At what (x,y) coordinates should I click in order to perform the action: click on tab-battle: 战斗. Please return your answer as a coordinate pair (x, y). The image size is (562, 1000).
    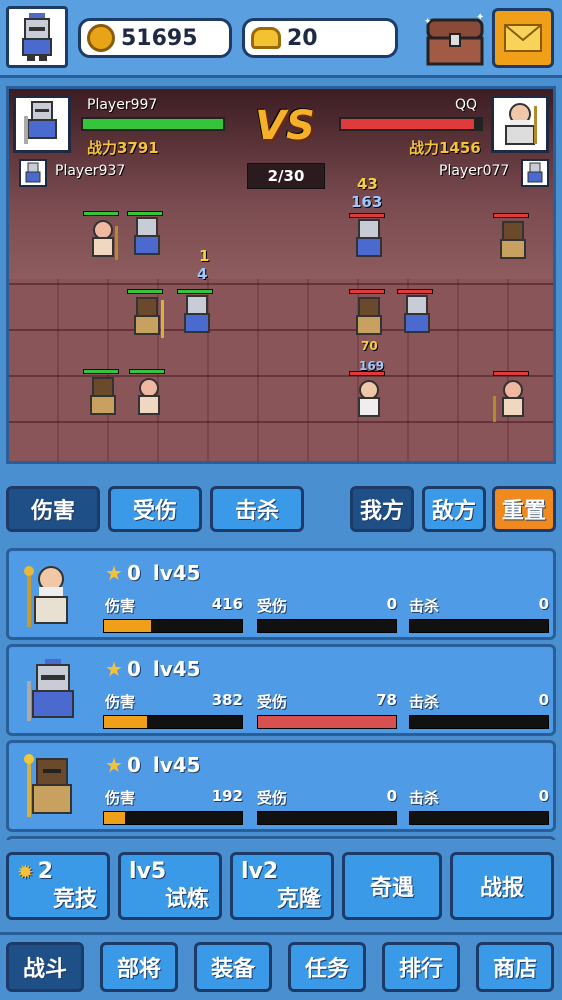
    Looking at the image, I should click on (45, 967).